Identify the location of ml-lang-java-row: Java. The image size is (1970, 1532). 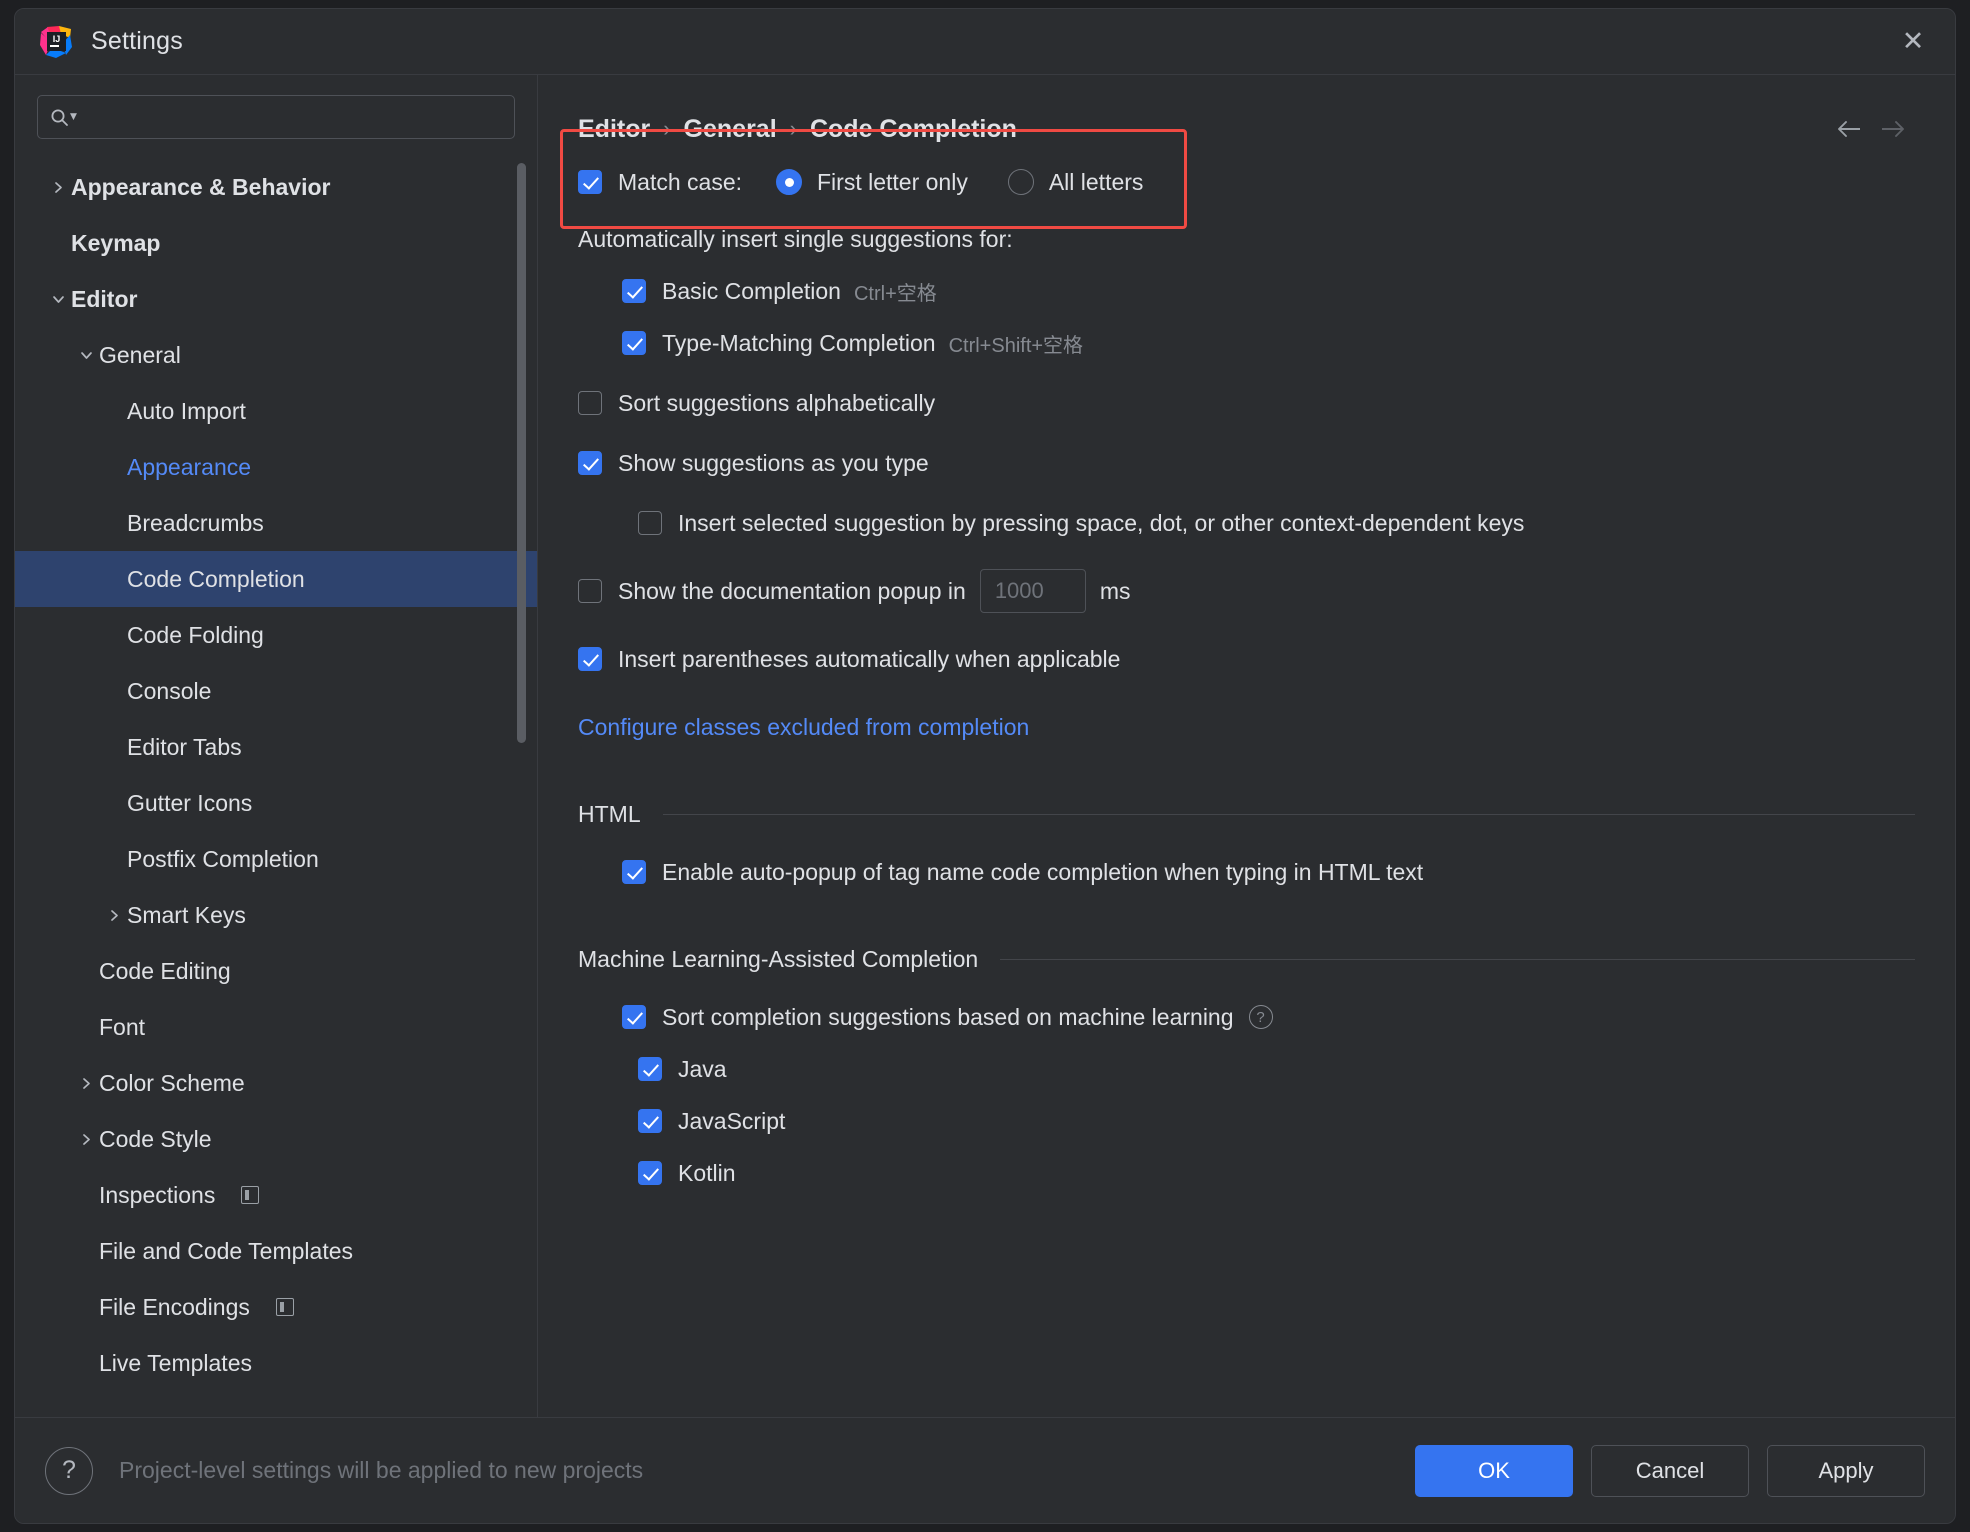
(1246, 1069).